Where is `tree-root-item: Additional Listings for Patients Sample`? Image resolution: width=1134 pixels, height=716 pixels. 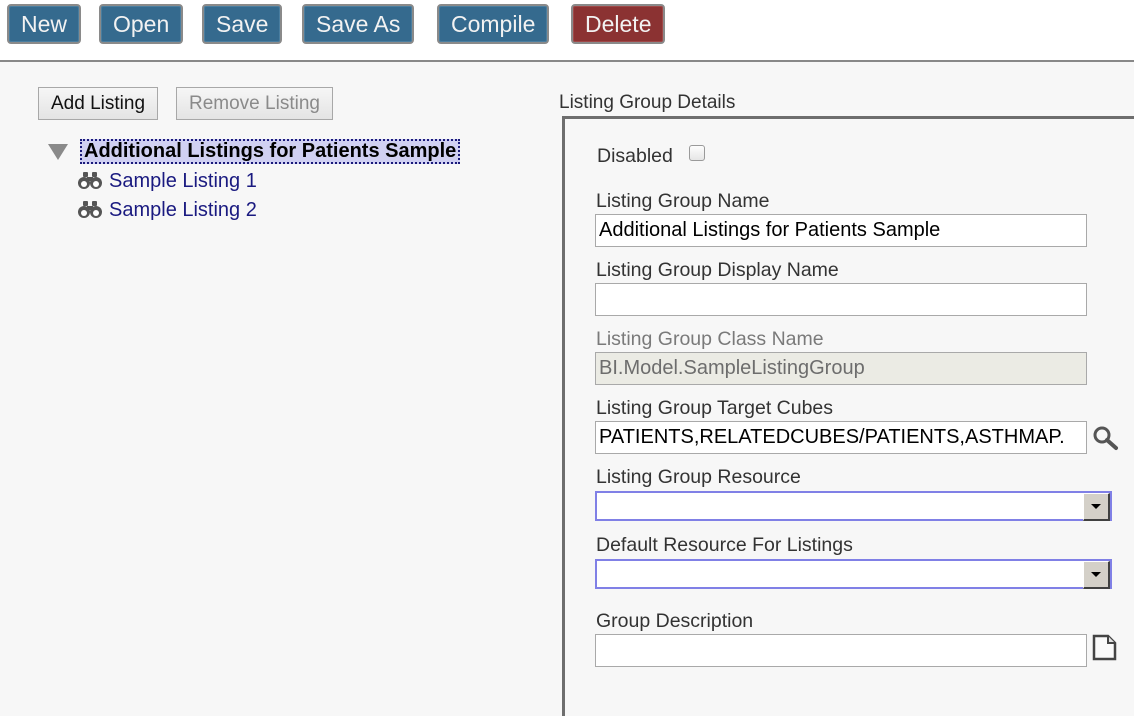 tree-root-item: Additional Listings for Patients Sample is located at coordinates (270, 151).